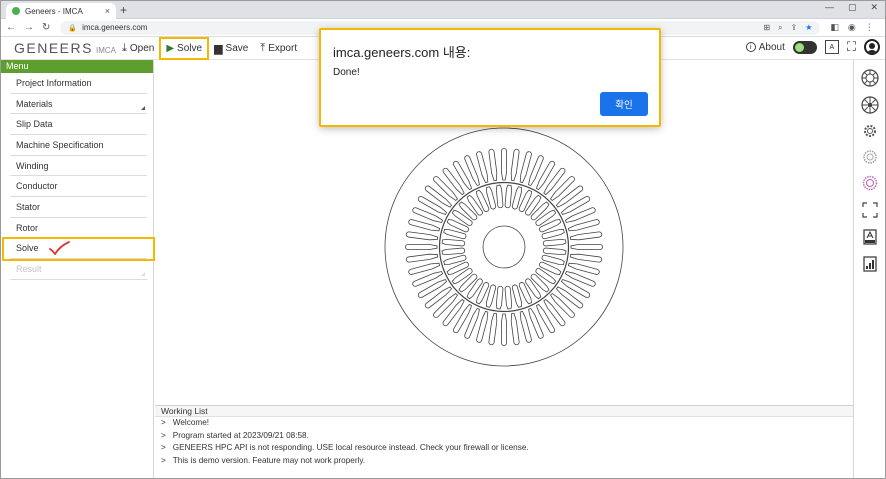 Image resolution: width=886 pixels, height=479 pixels. What do you see at coordinates (61, 11) in the screenshot?
I see `browser-tab: Geneers - IMCA ×` at bounding box center [61, 11].